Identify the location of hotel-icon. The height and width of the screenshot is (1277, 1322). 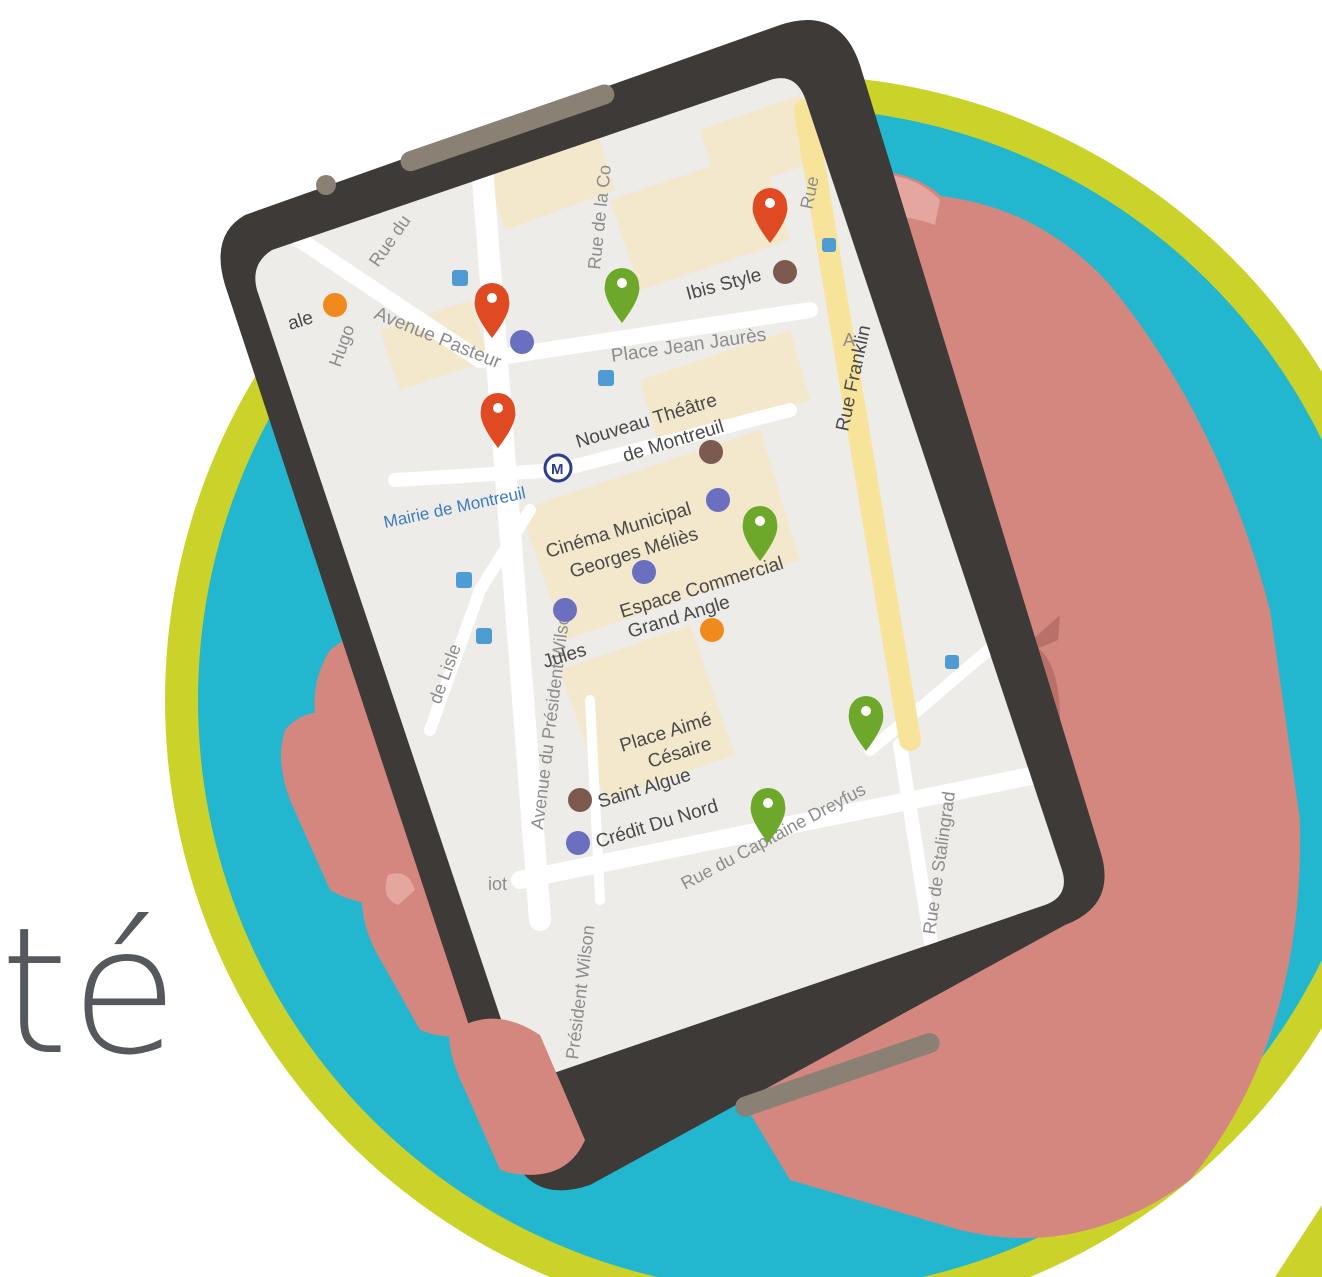
(785, 272).